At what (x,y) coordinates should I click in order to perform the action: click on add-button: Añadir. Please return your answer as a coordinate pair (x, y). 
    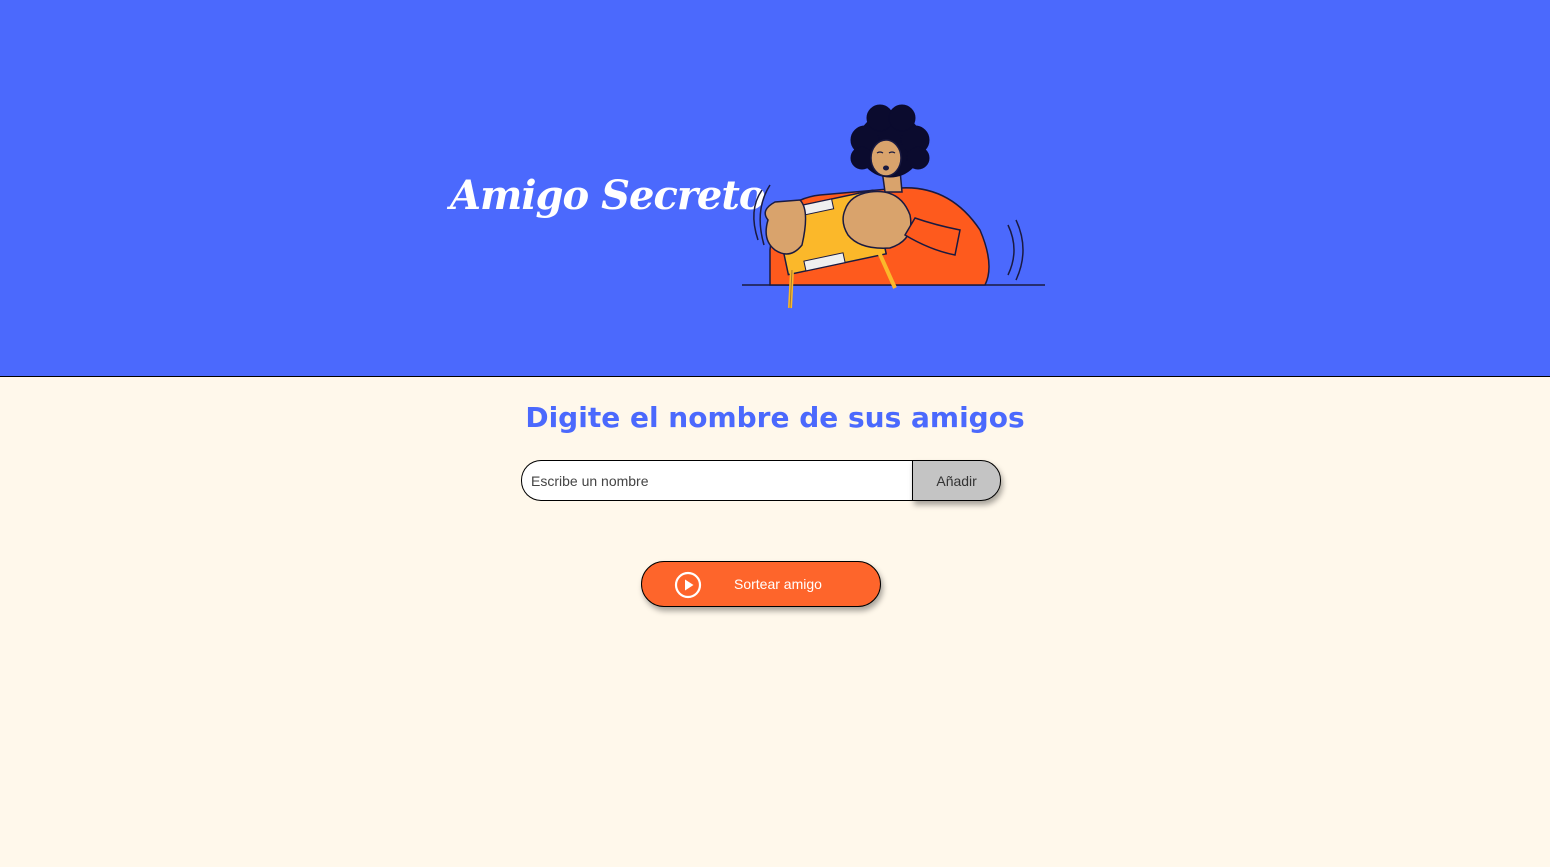
    Looking at the image, I should click on (956, 480).